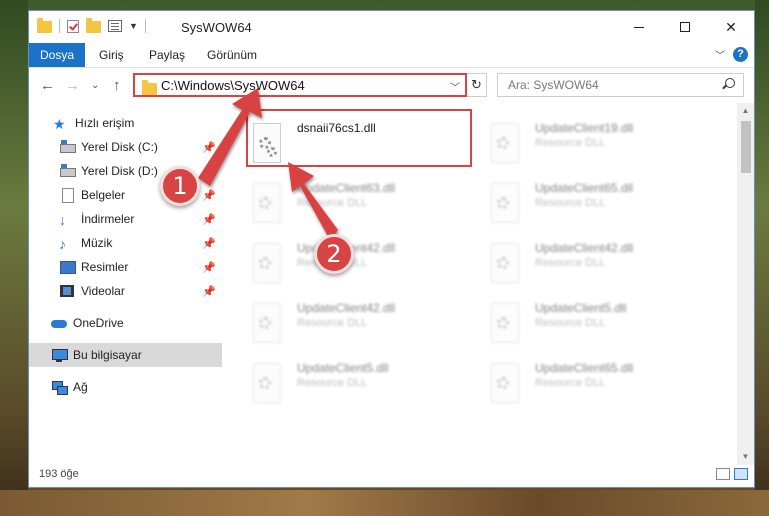 This screenshot has width=769, height=516. I want to click on step-badge-2: 2, so click(334, 254).